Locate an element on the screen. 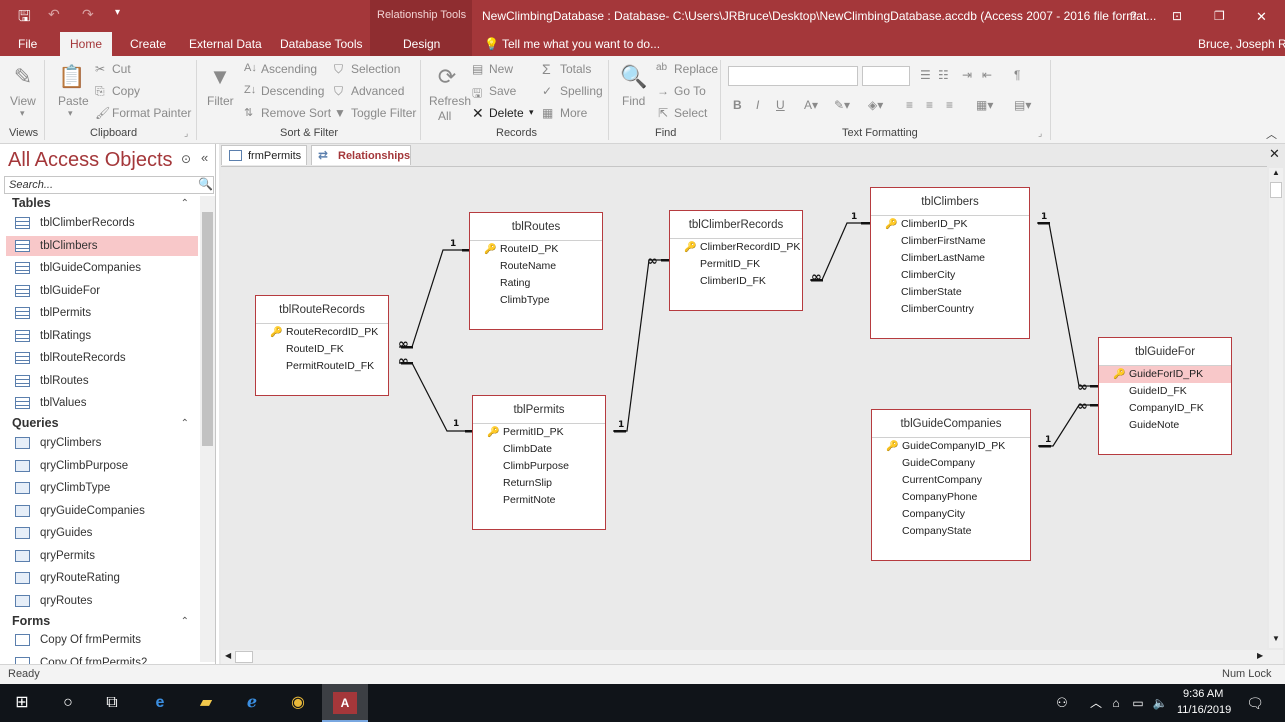 The width and height of the screenshot is (1285, 722). nav-scrollbar-thumb is located at coordinates (207, 329).